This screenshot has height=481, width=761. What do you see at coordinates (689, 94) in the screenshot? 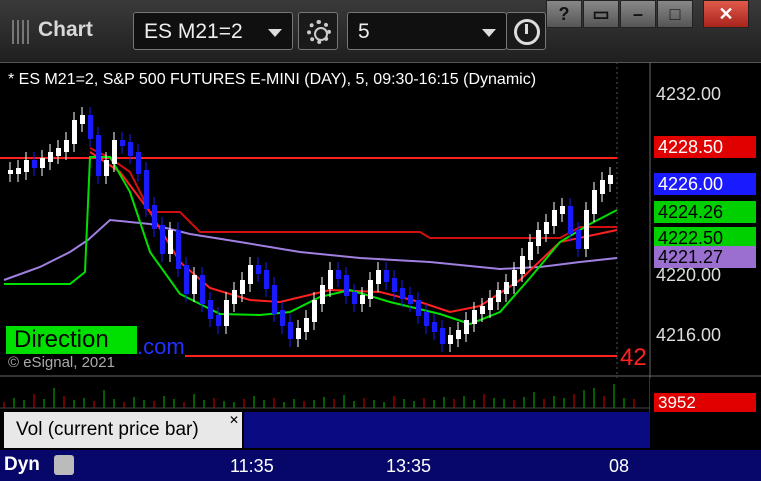
I see `price-tick: 4232.00` at bounding box center [689, 94].